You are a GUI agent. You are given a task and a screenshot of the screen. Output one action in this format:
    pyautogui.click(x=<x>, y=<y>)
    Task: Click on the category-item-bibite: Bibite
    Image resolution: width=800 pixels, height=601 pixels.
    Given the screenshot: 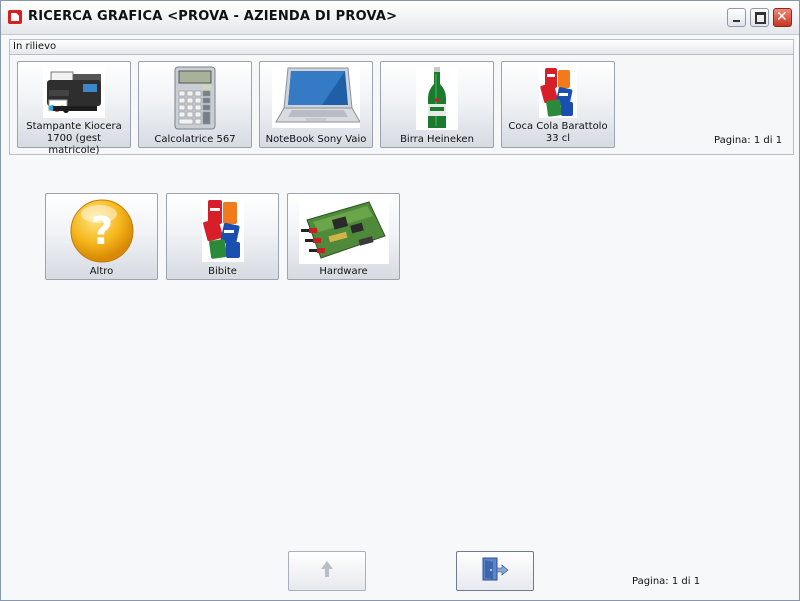 What is the action you would take?
    pyautogui.click(x=222, y=236)
    